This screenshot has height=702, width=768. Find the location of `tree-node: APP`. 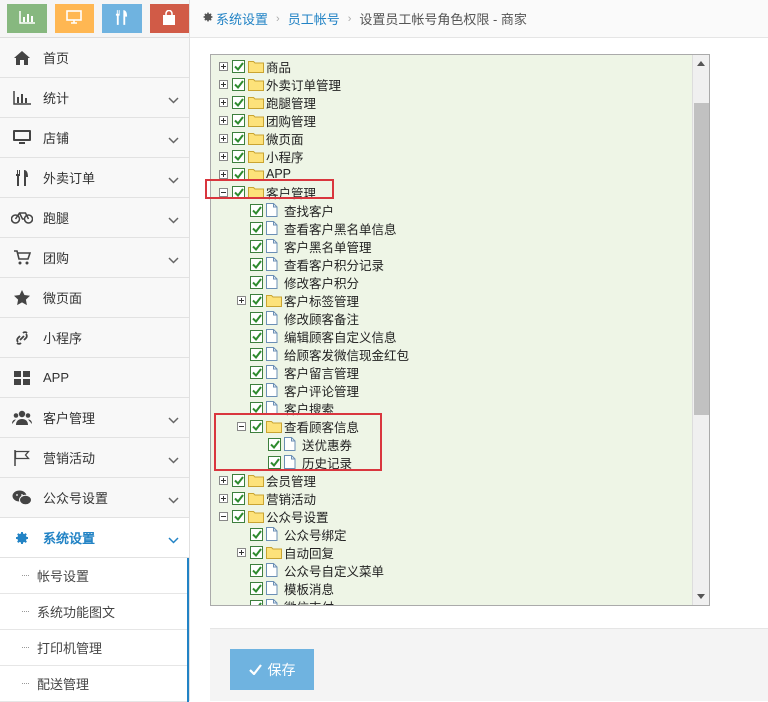

tree-node: APP is located at coordinates (255, 174).